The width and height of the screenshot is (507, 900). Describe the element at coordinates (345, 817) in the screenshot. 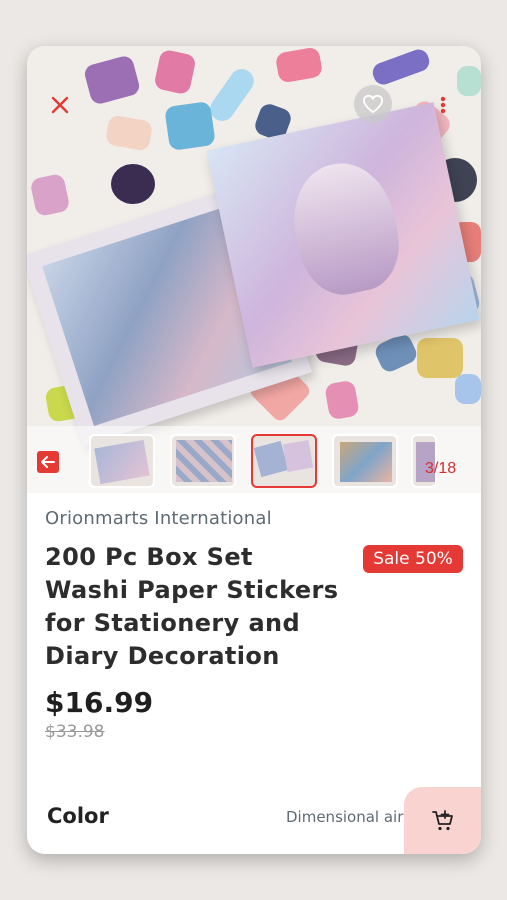

I see `color-option-value: Dimensional air wave` at that location.